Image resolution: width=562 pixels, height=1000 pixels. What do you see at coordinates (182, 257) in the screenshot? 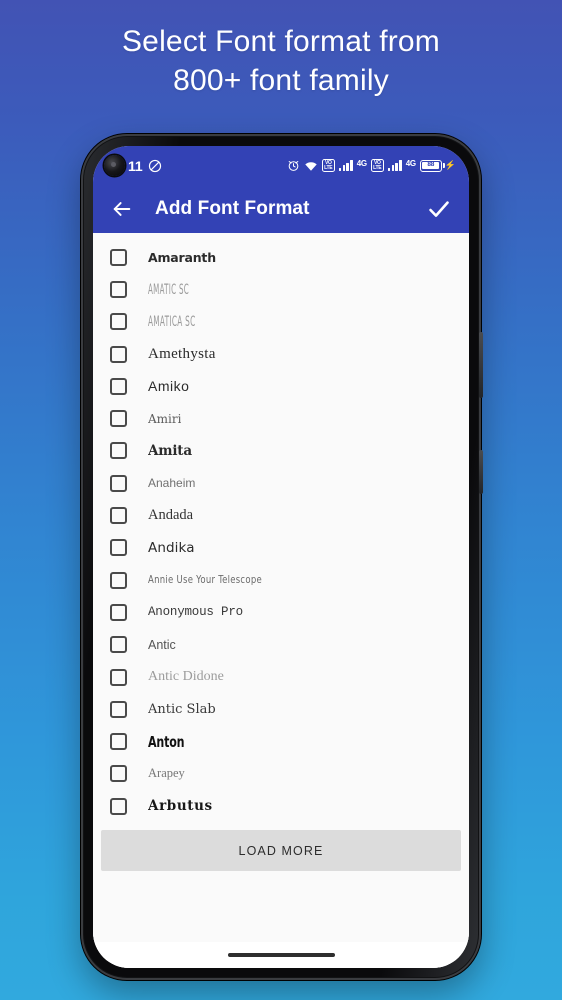
I see `font-name-label: Amaranth` at bounding box center [182, 257].